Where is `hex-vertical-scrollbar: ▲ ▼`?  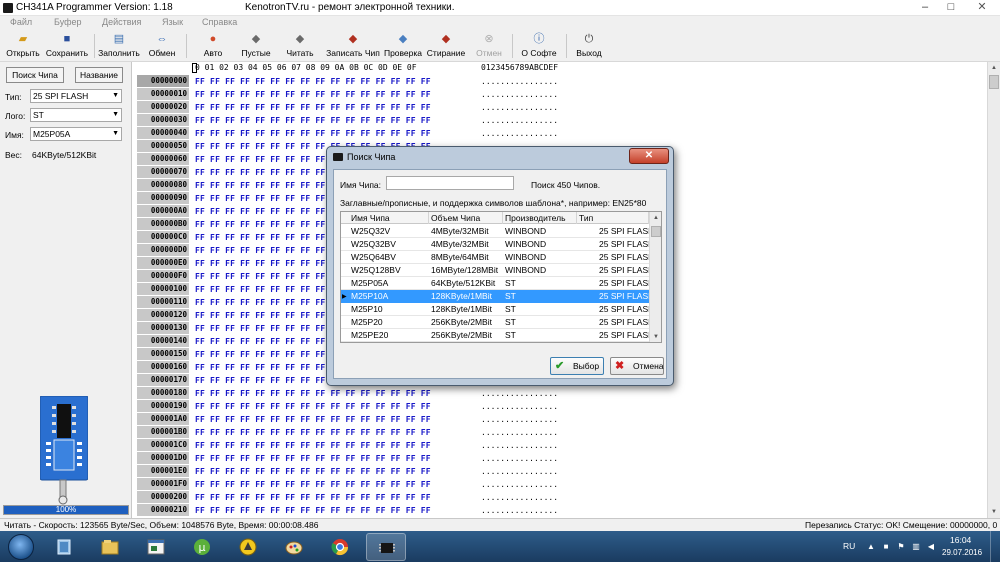 hex-vertical-scrollbar: ▲ ▼ is located at coordinates (993, 290).